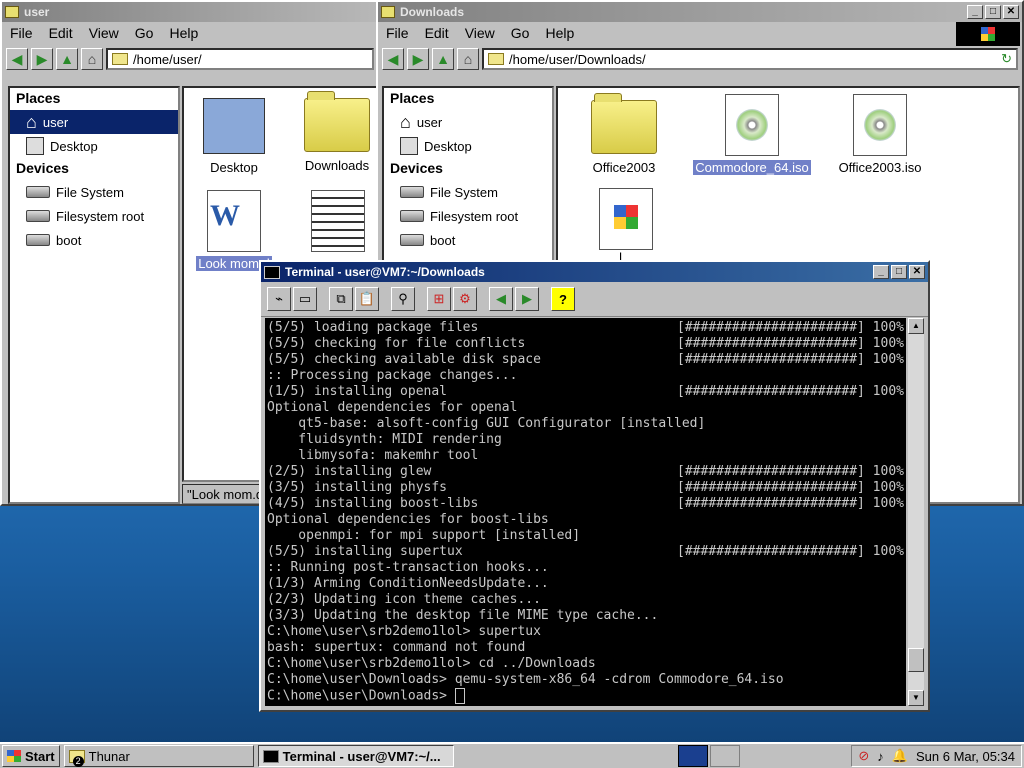  I want to click on window-titlebar: Terminal - user@VM7:~/Downloads _ □ ✕, so click(594, 272).